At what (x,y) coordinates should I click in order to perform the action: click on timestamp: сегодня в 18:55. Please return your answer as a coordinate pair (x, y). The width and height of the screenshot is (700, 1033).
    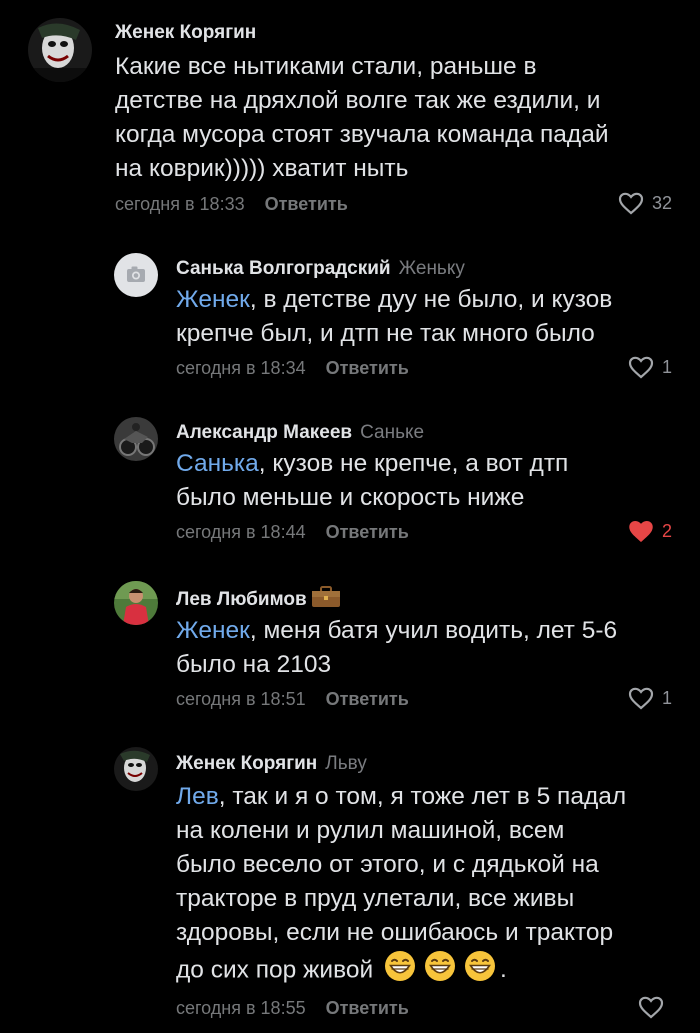
    Looking at the image, I should click on (241, 1008).